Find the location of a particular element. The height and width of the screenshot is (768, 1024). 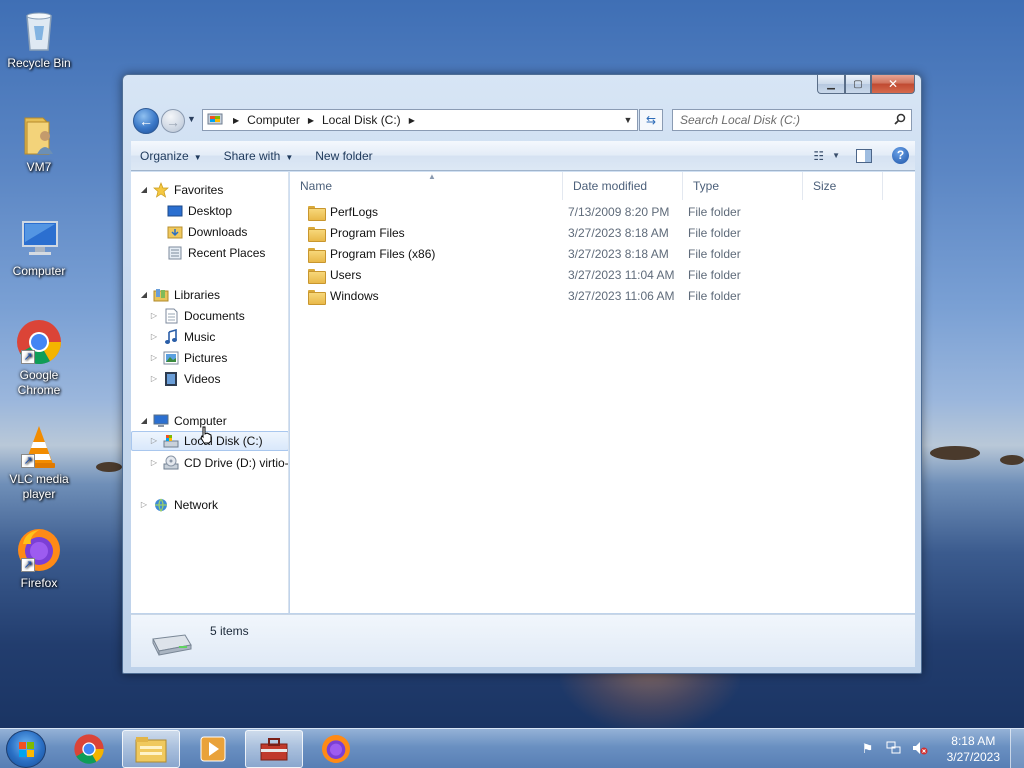

desktop-icon-firefox: ↗ Firefox is located at coordinates (39, 558).